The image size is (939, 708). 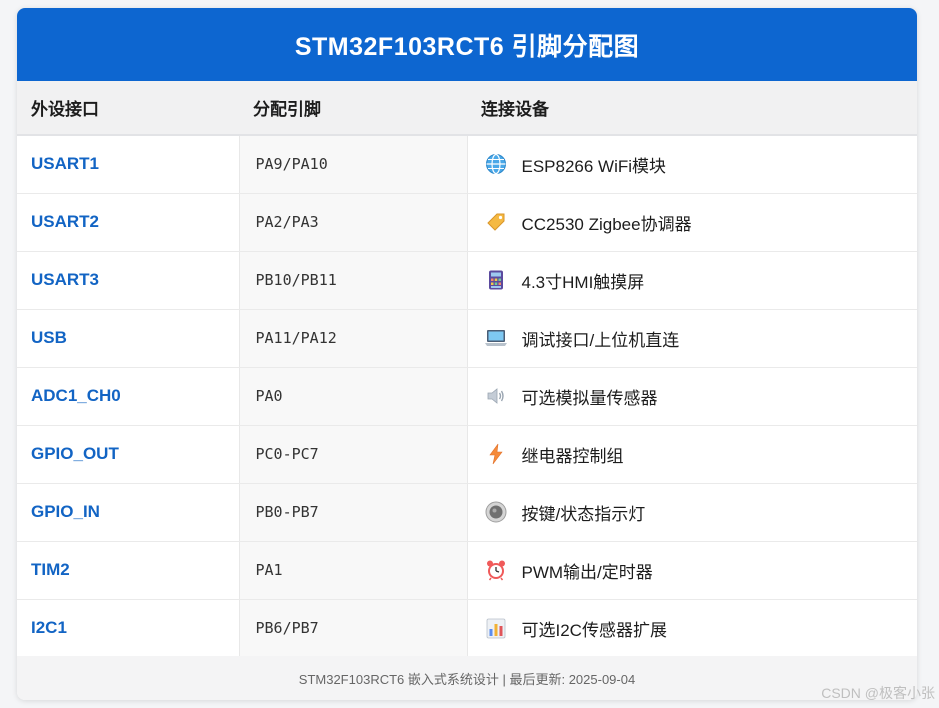 What do you see at coordinates (128, 454) in the screenshot?
I see `interface-cell: GPIO_OUT` at bounding box center [128, 454].